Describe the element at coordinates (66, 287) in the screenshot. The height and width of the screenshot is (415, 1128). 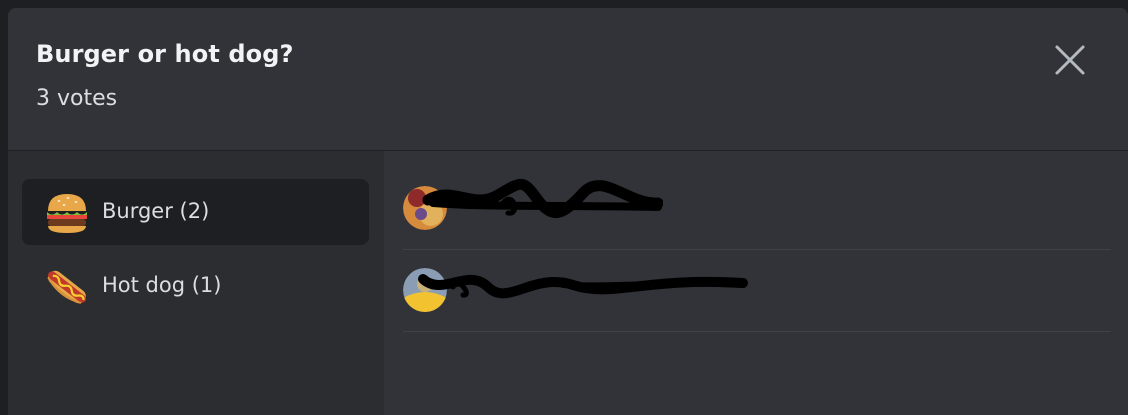
I see `hotdog-icon` at that location.